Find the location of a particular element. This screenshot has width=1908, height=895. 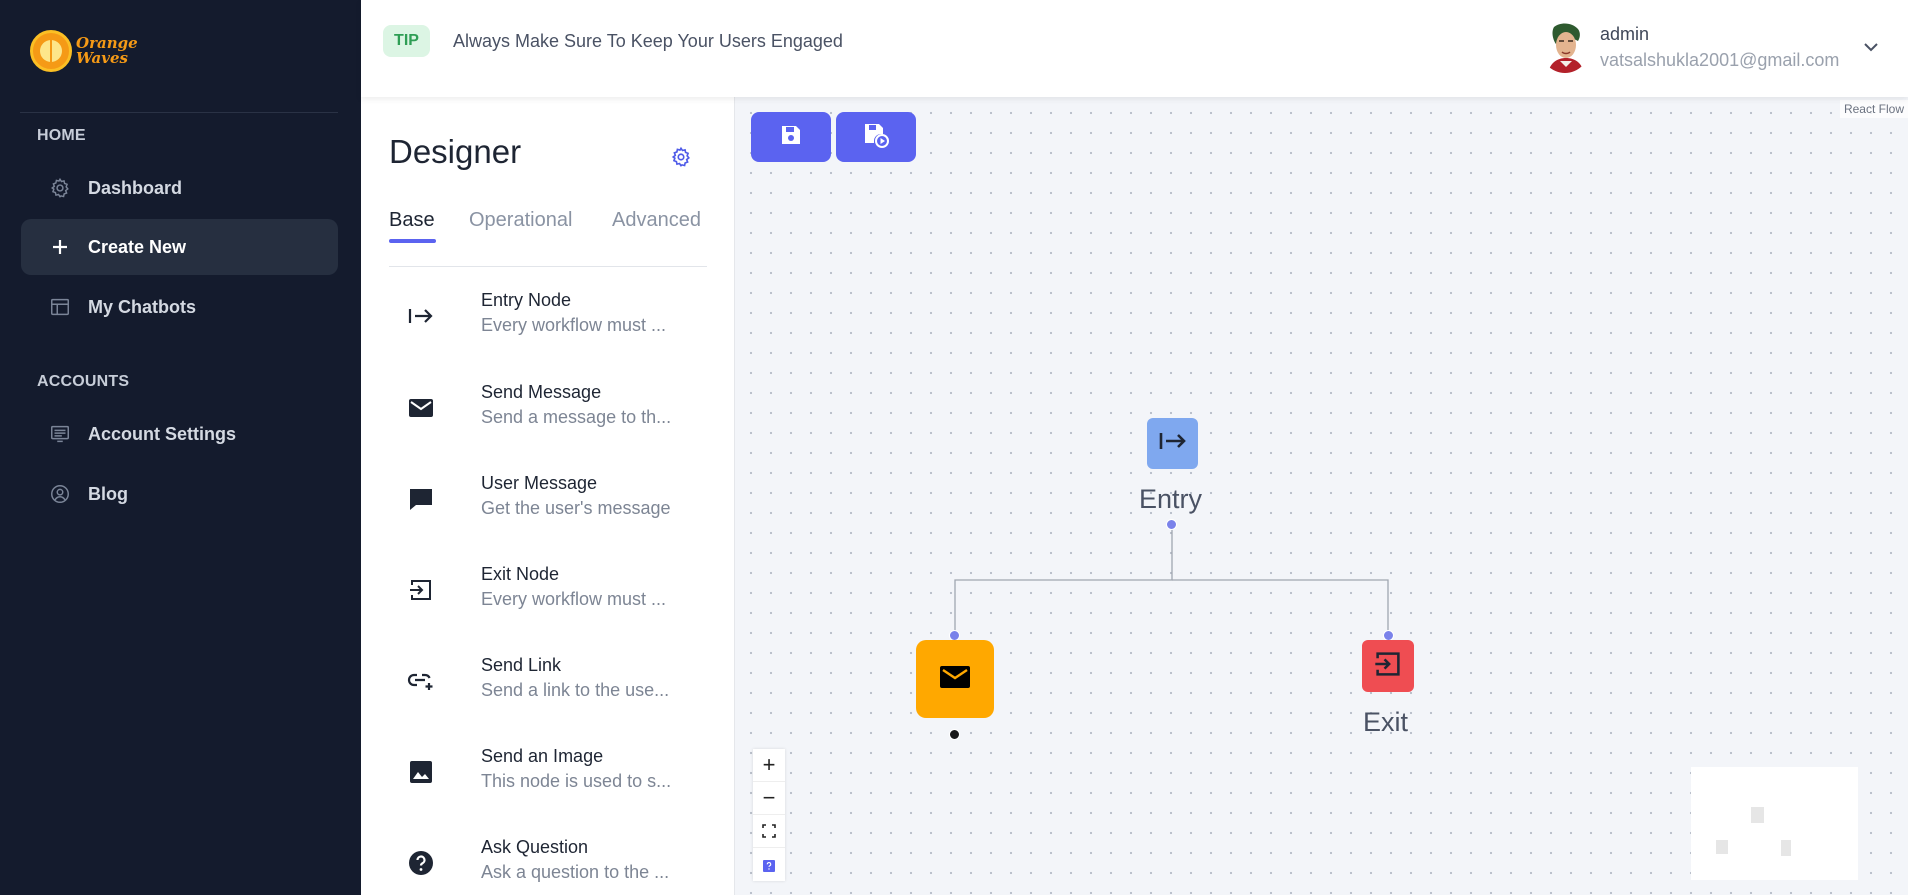

question-icon is located at coordinates (421, 863).